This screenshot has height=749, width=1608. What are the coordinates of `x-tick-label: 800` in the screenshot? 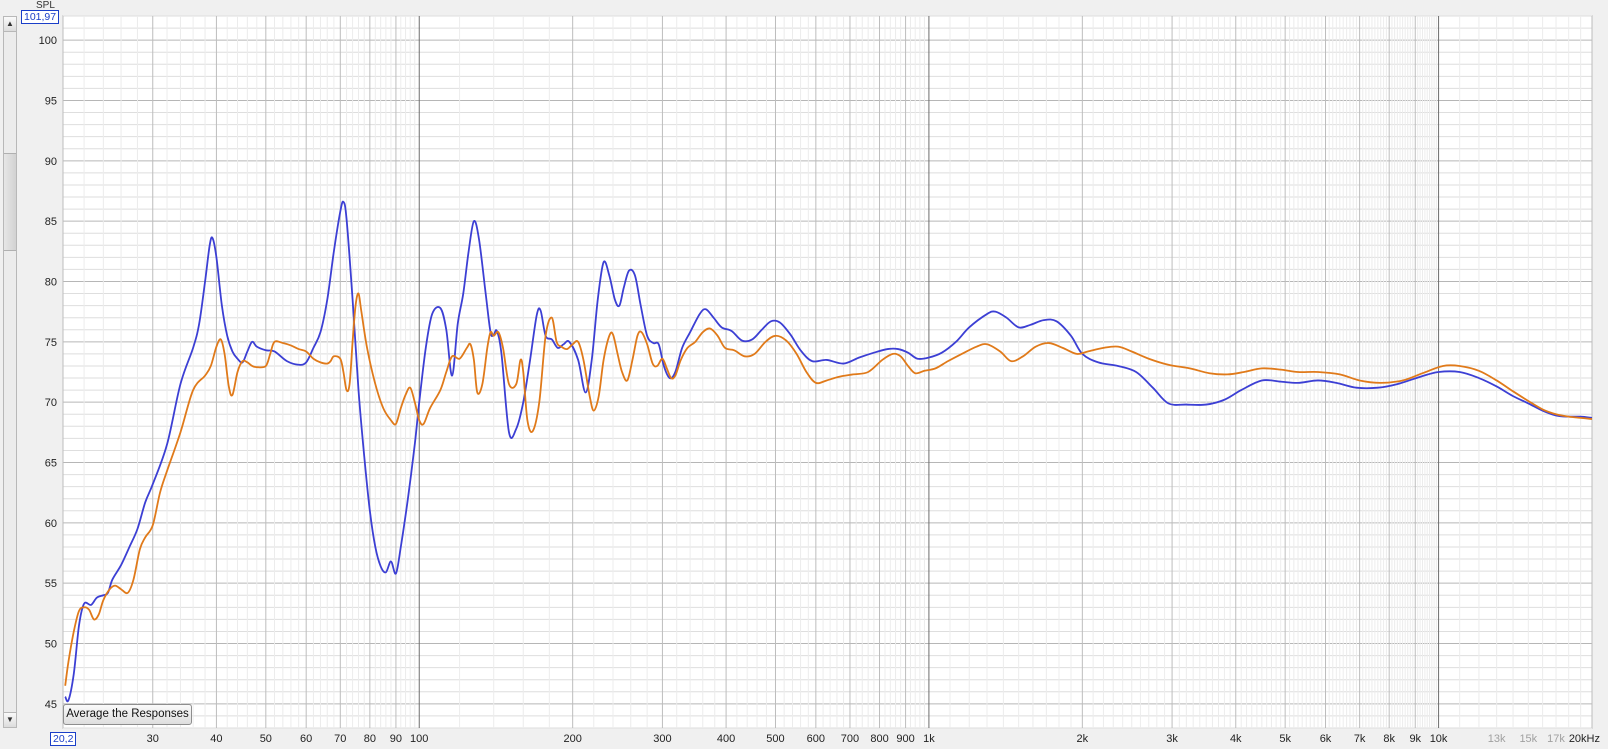 It's located at (879, 739).